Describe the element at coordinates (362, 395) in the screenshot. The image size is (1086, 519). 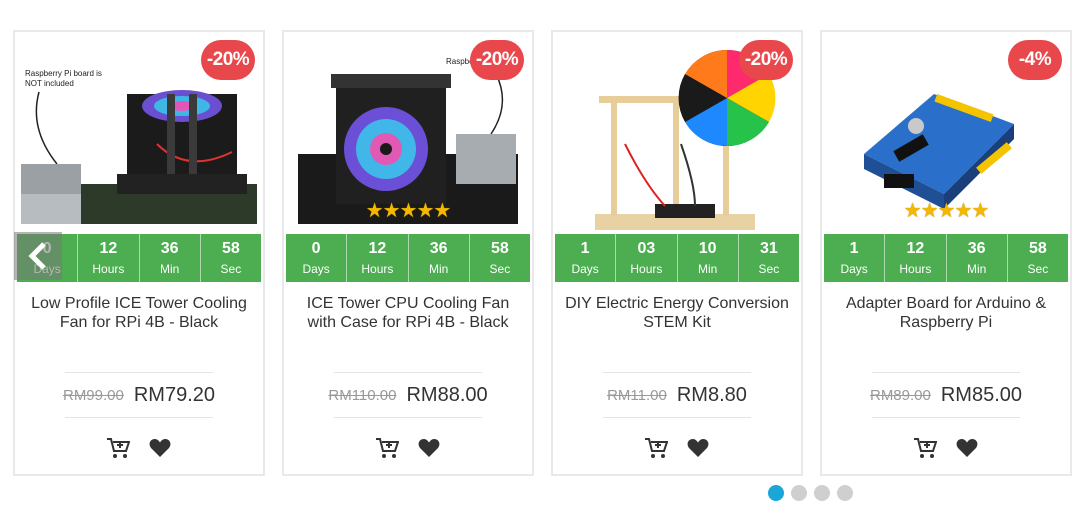
I see `old-price: RM110.00` at that location.